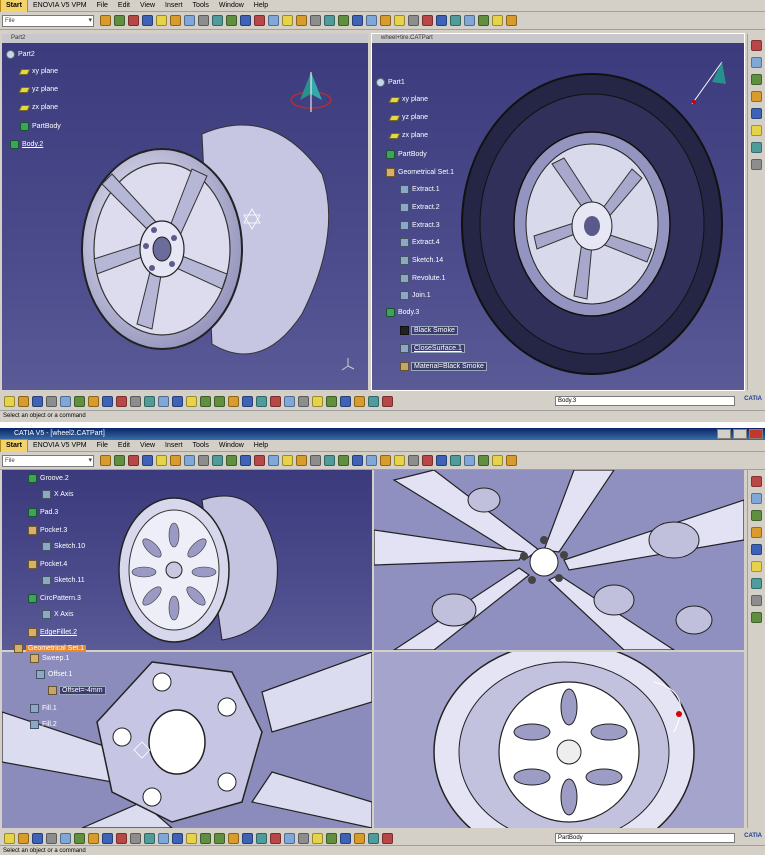  I want to click on tree-node: CircPattern.3, so click(54, 598).